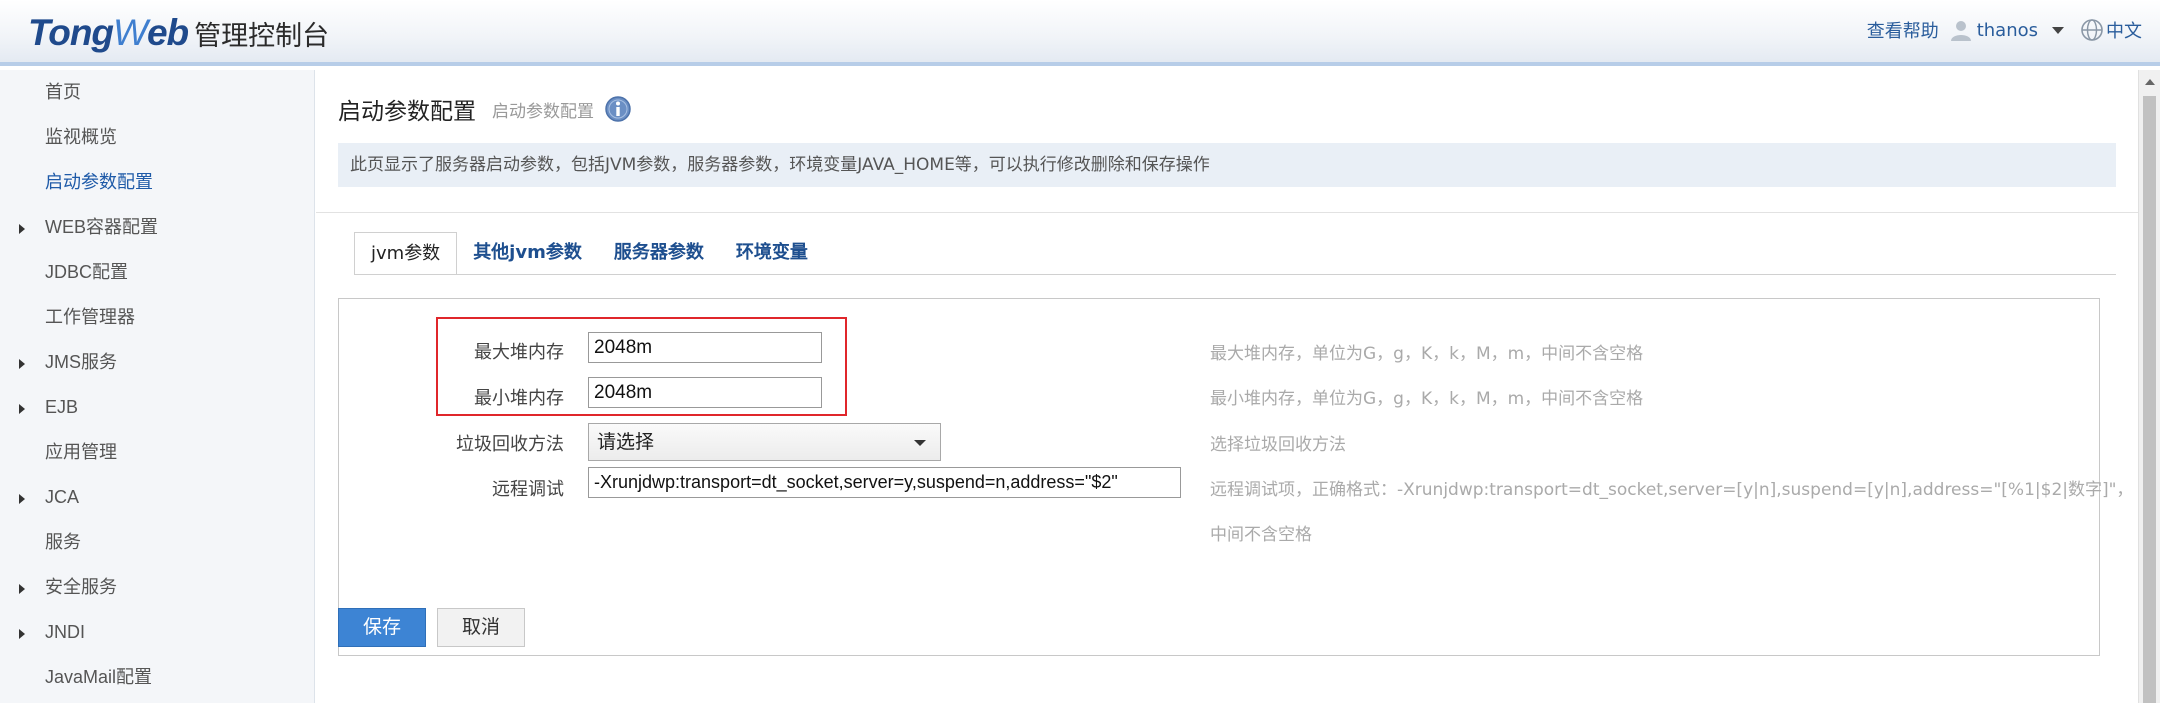 The height and width of the screenshot is (703, 2160). Describe the element at coordinates (543, 111) in the screenshot. I see `breadcrumb: 启动参数配置` at that location.